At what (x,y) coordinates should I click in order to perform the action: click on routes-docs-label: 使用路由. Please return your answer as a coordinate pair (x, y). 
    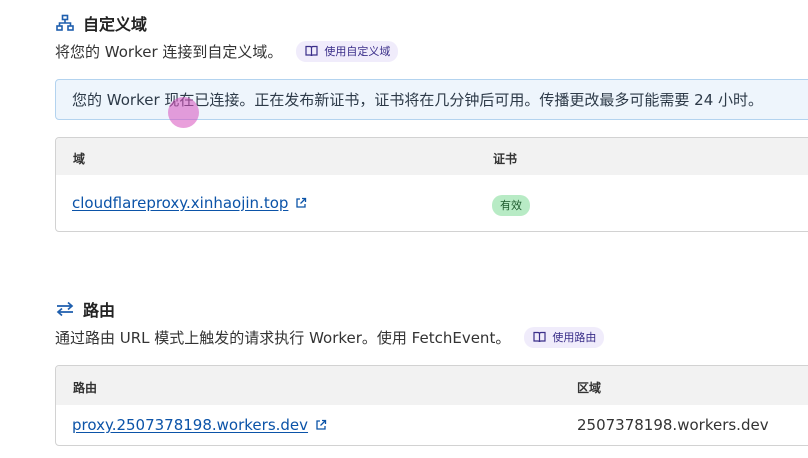
    Looking at the image, I should click on (574, 337).